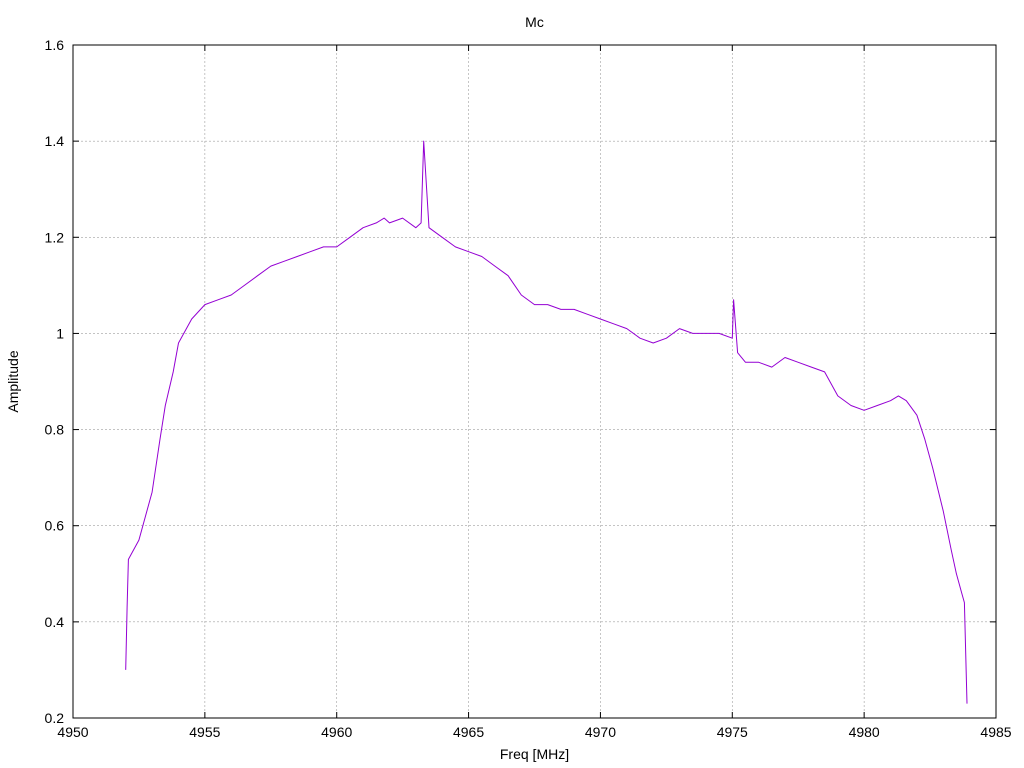 The height and width of the screenshot is (768, 1024). What do you see at coordinates (55, 526) in the screenshot?
I see `y-tick-label: 0.6` at bounding box center [55, 526].